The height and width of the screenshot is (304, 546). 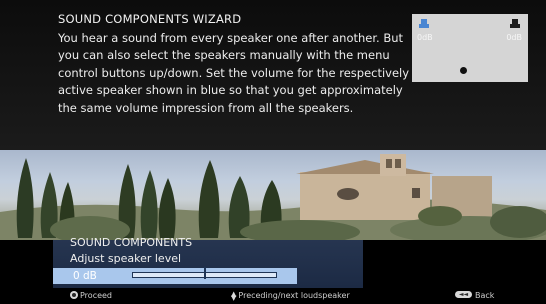 What do you see at coordinates (424, 23) in the screenshot?
I see `left-speaker-icon` at bounding box center [424, 23].